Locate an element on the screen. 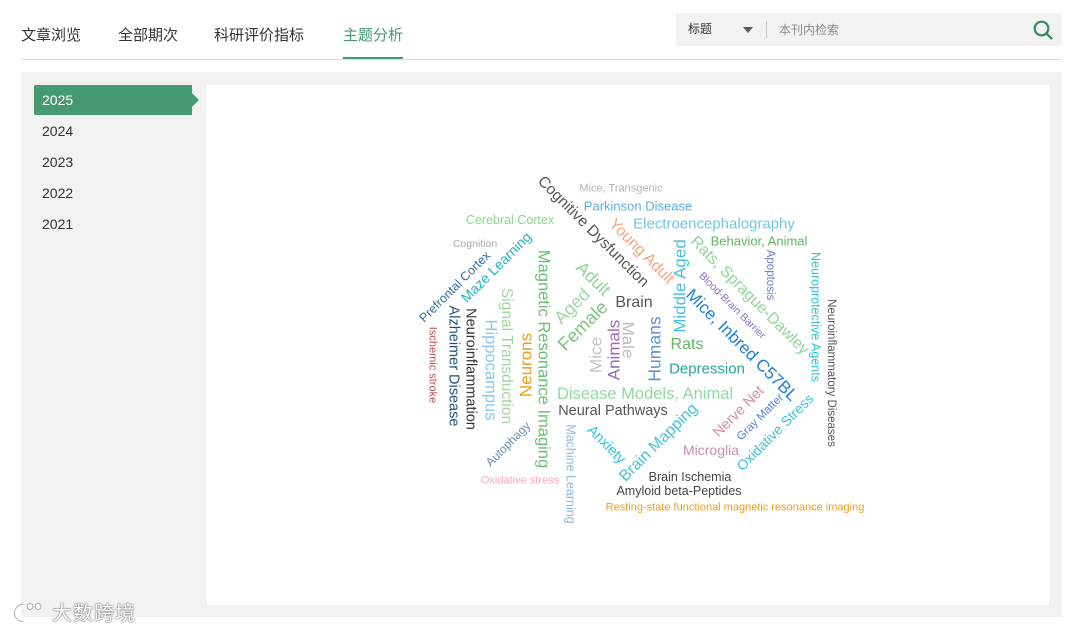 The image size is (1080, 634). word-cloud-term: Mice, Transgenic is located at coordinates (620, 189).